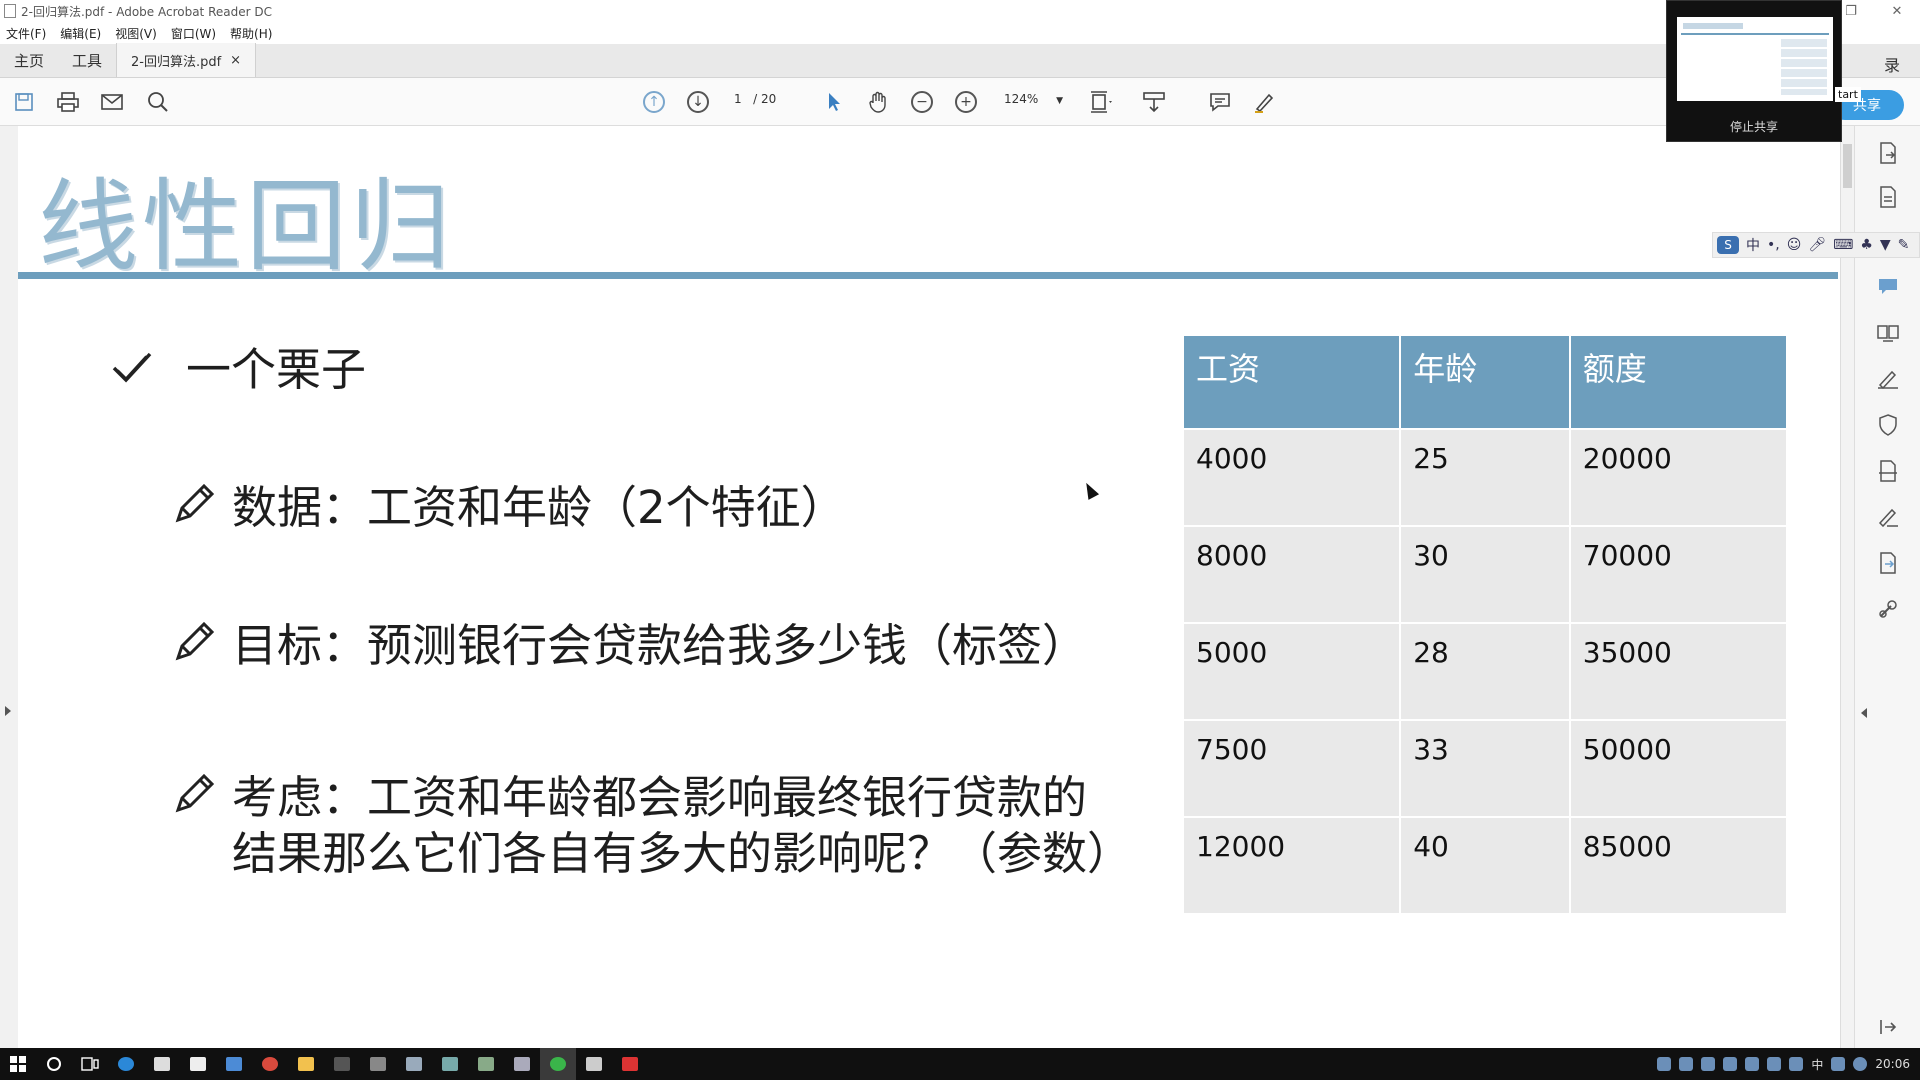 The image size is (1920, 1080). Describe the element at coordinates (26, 33) in the screenshot. I see `menu-file: 文件(F)` at that location.